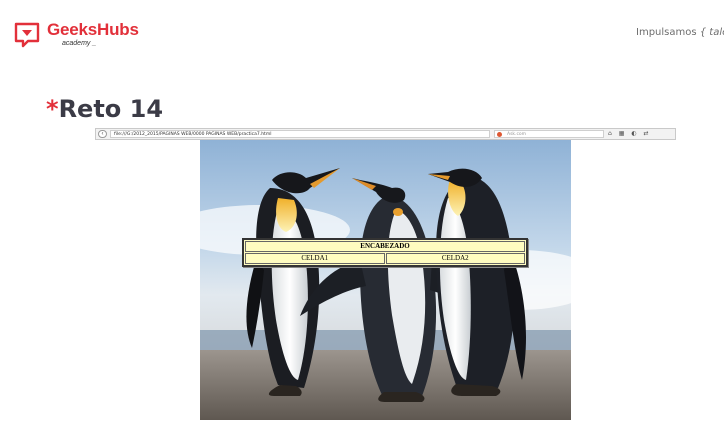  Describe the element at coordinates (79, 43) in the screenshot. I see `logo-subtitle: academy _` at that location.